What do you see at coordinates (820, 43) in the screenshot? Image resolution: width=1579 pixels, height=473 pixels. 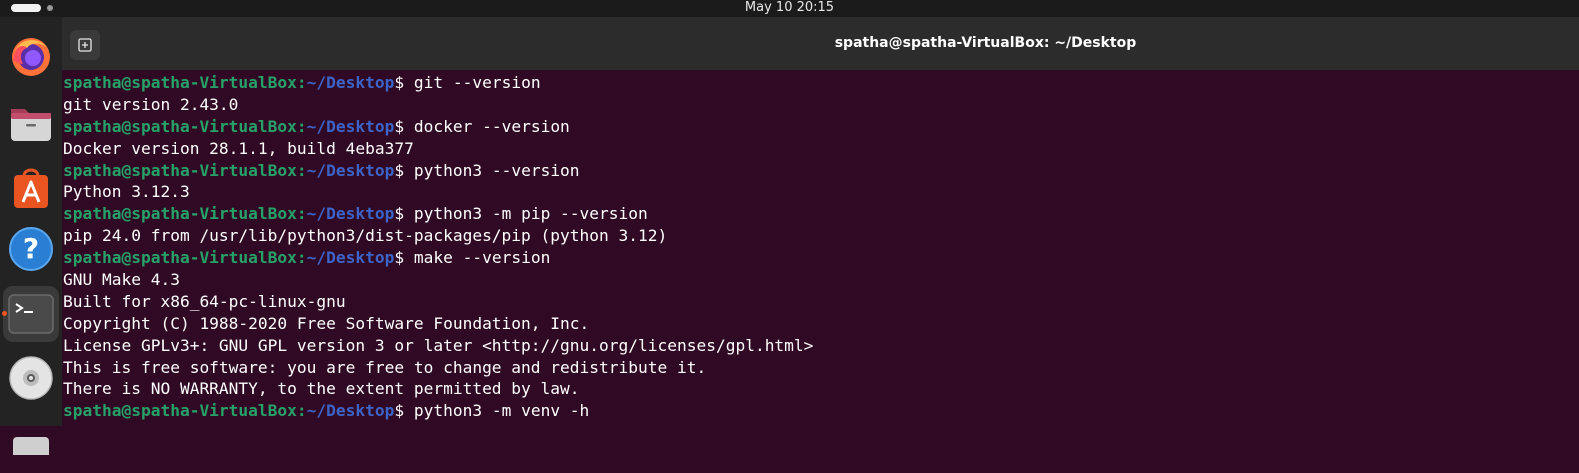 I see `window-titlebar: spatha@spatha-VirtualBox: ~/Desktop` at bounding box center [820, 43].